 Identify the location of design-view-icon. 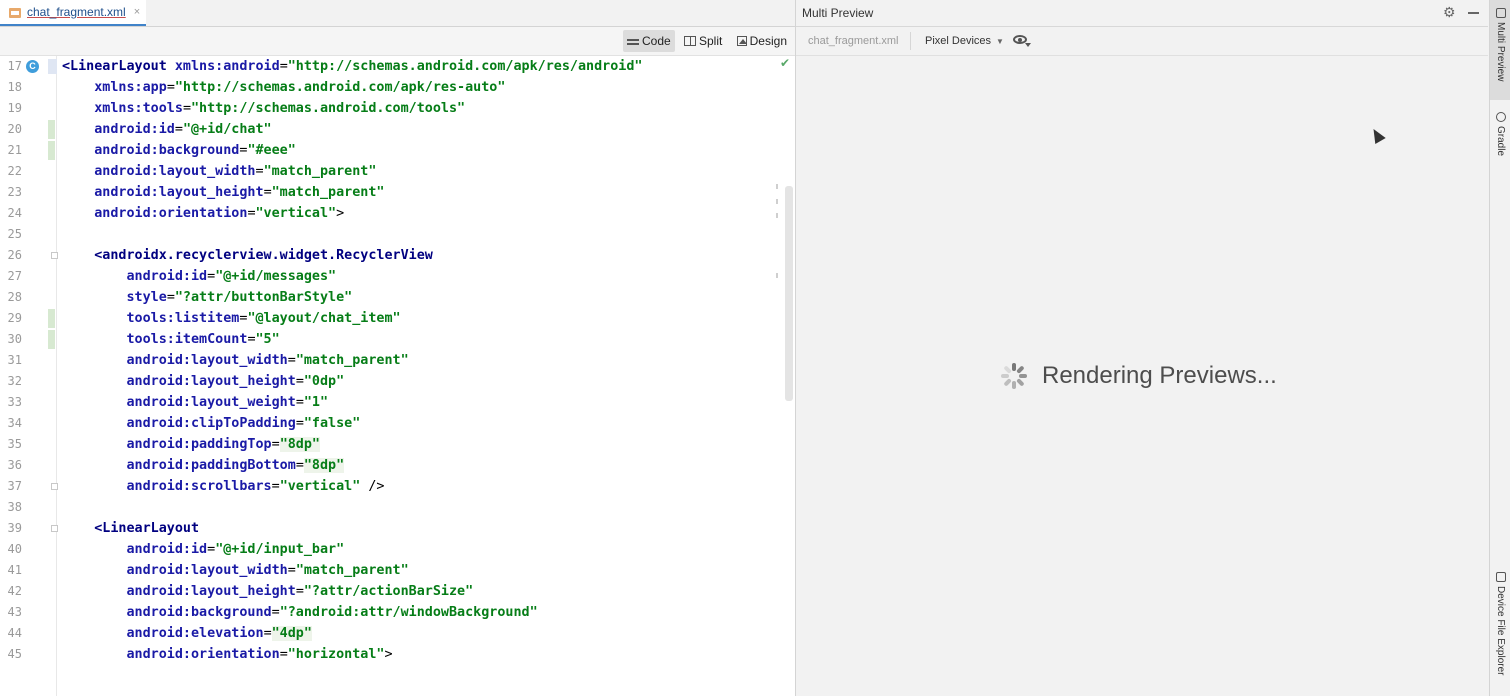
(742, 41).